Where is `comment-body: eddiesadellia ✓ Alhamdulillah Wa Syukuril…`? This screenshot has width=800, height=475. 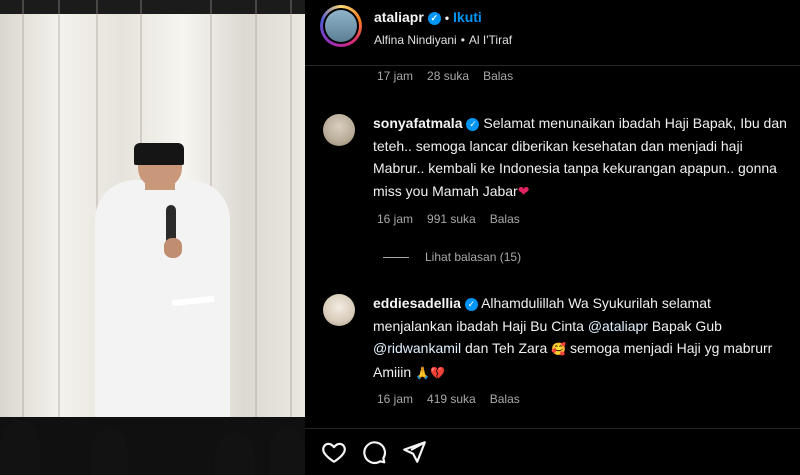
comment-body: eddiesadellia ✓ Alhamdulillah Wa Syukuril… is located at coordinates (582, 338).